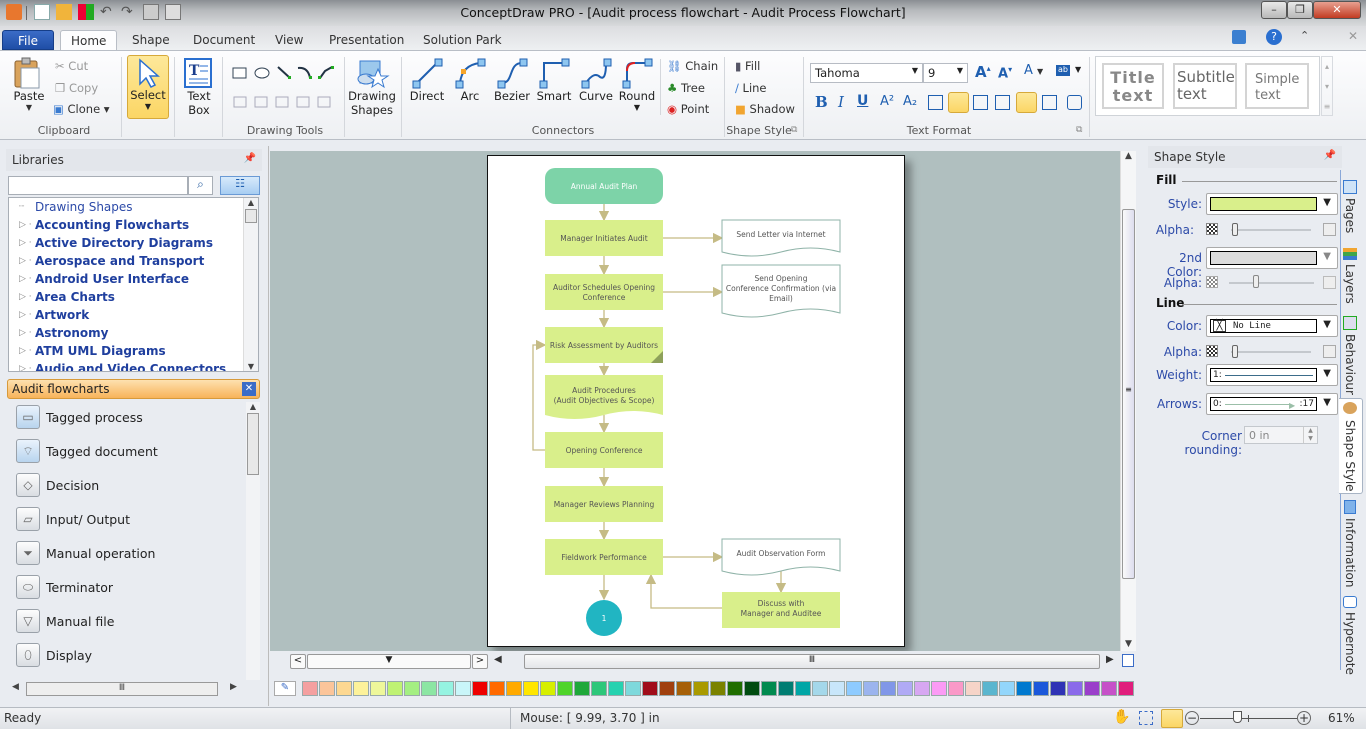 The width and height of the screenshot is (1366, 729). Describe the element at coordinates (126, 417) in the screenshot. I see `library-shape-item: ▭ Tagged process` at that location.